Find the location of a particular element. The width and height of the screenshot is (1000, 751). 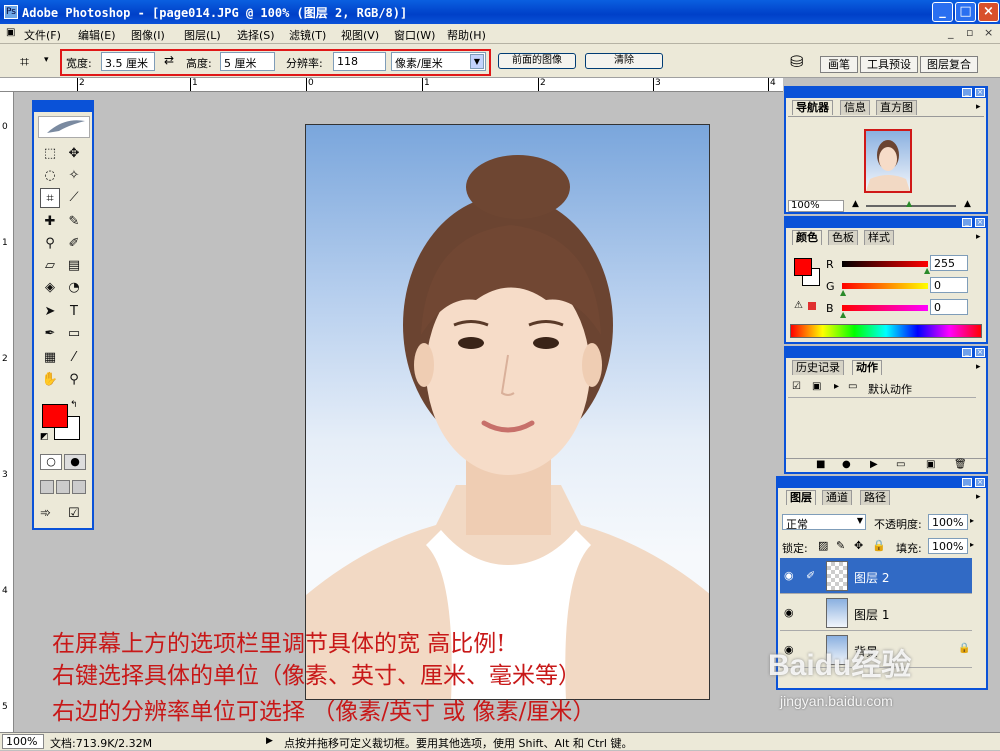

foreground-color-front is located at coordinates (55, 416).